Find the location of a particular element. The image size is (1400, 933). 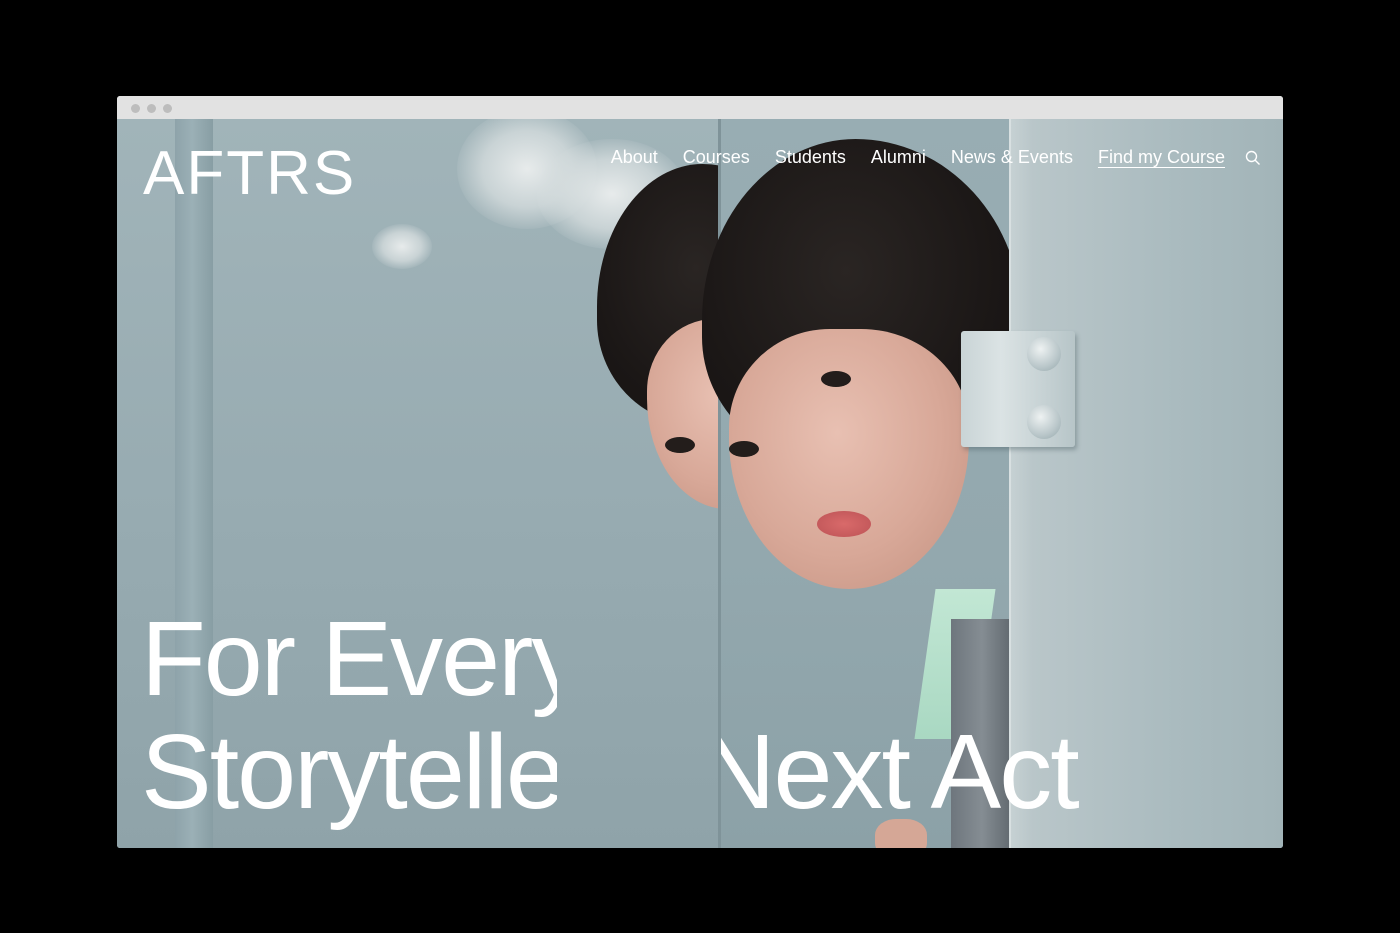

nav-find-my-course: Find my Course is located at coordinates (1161, 157).